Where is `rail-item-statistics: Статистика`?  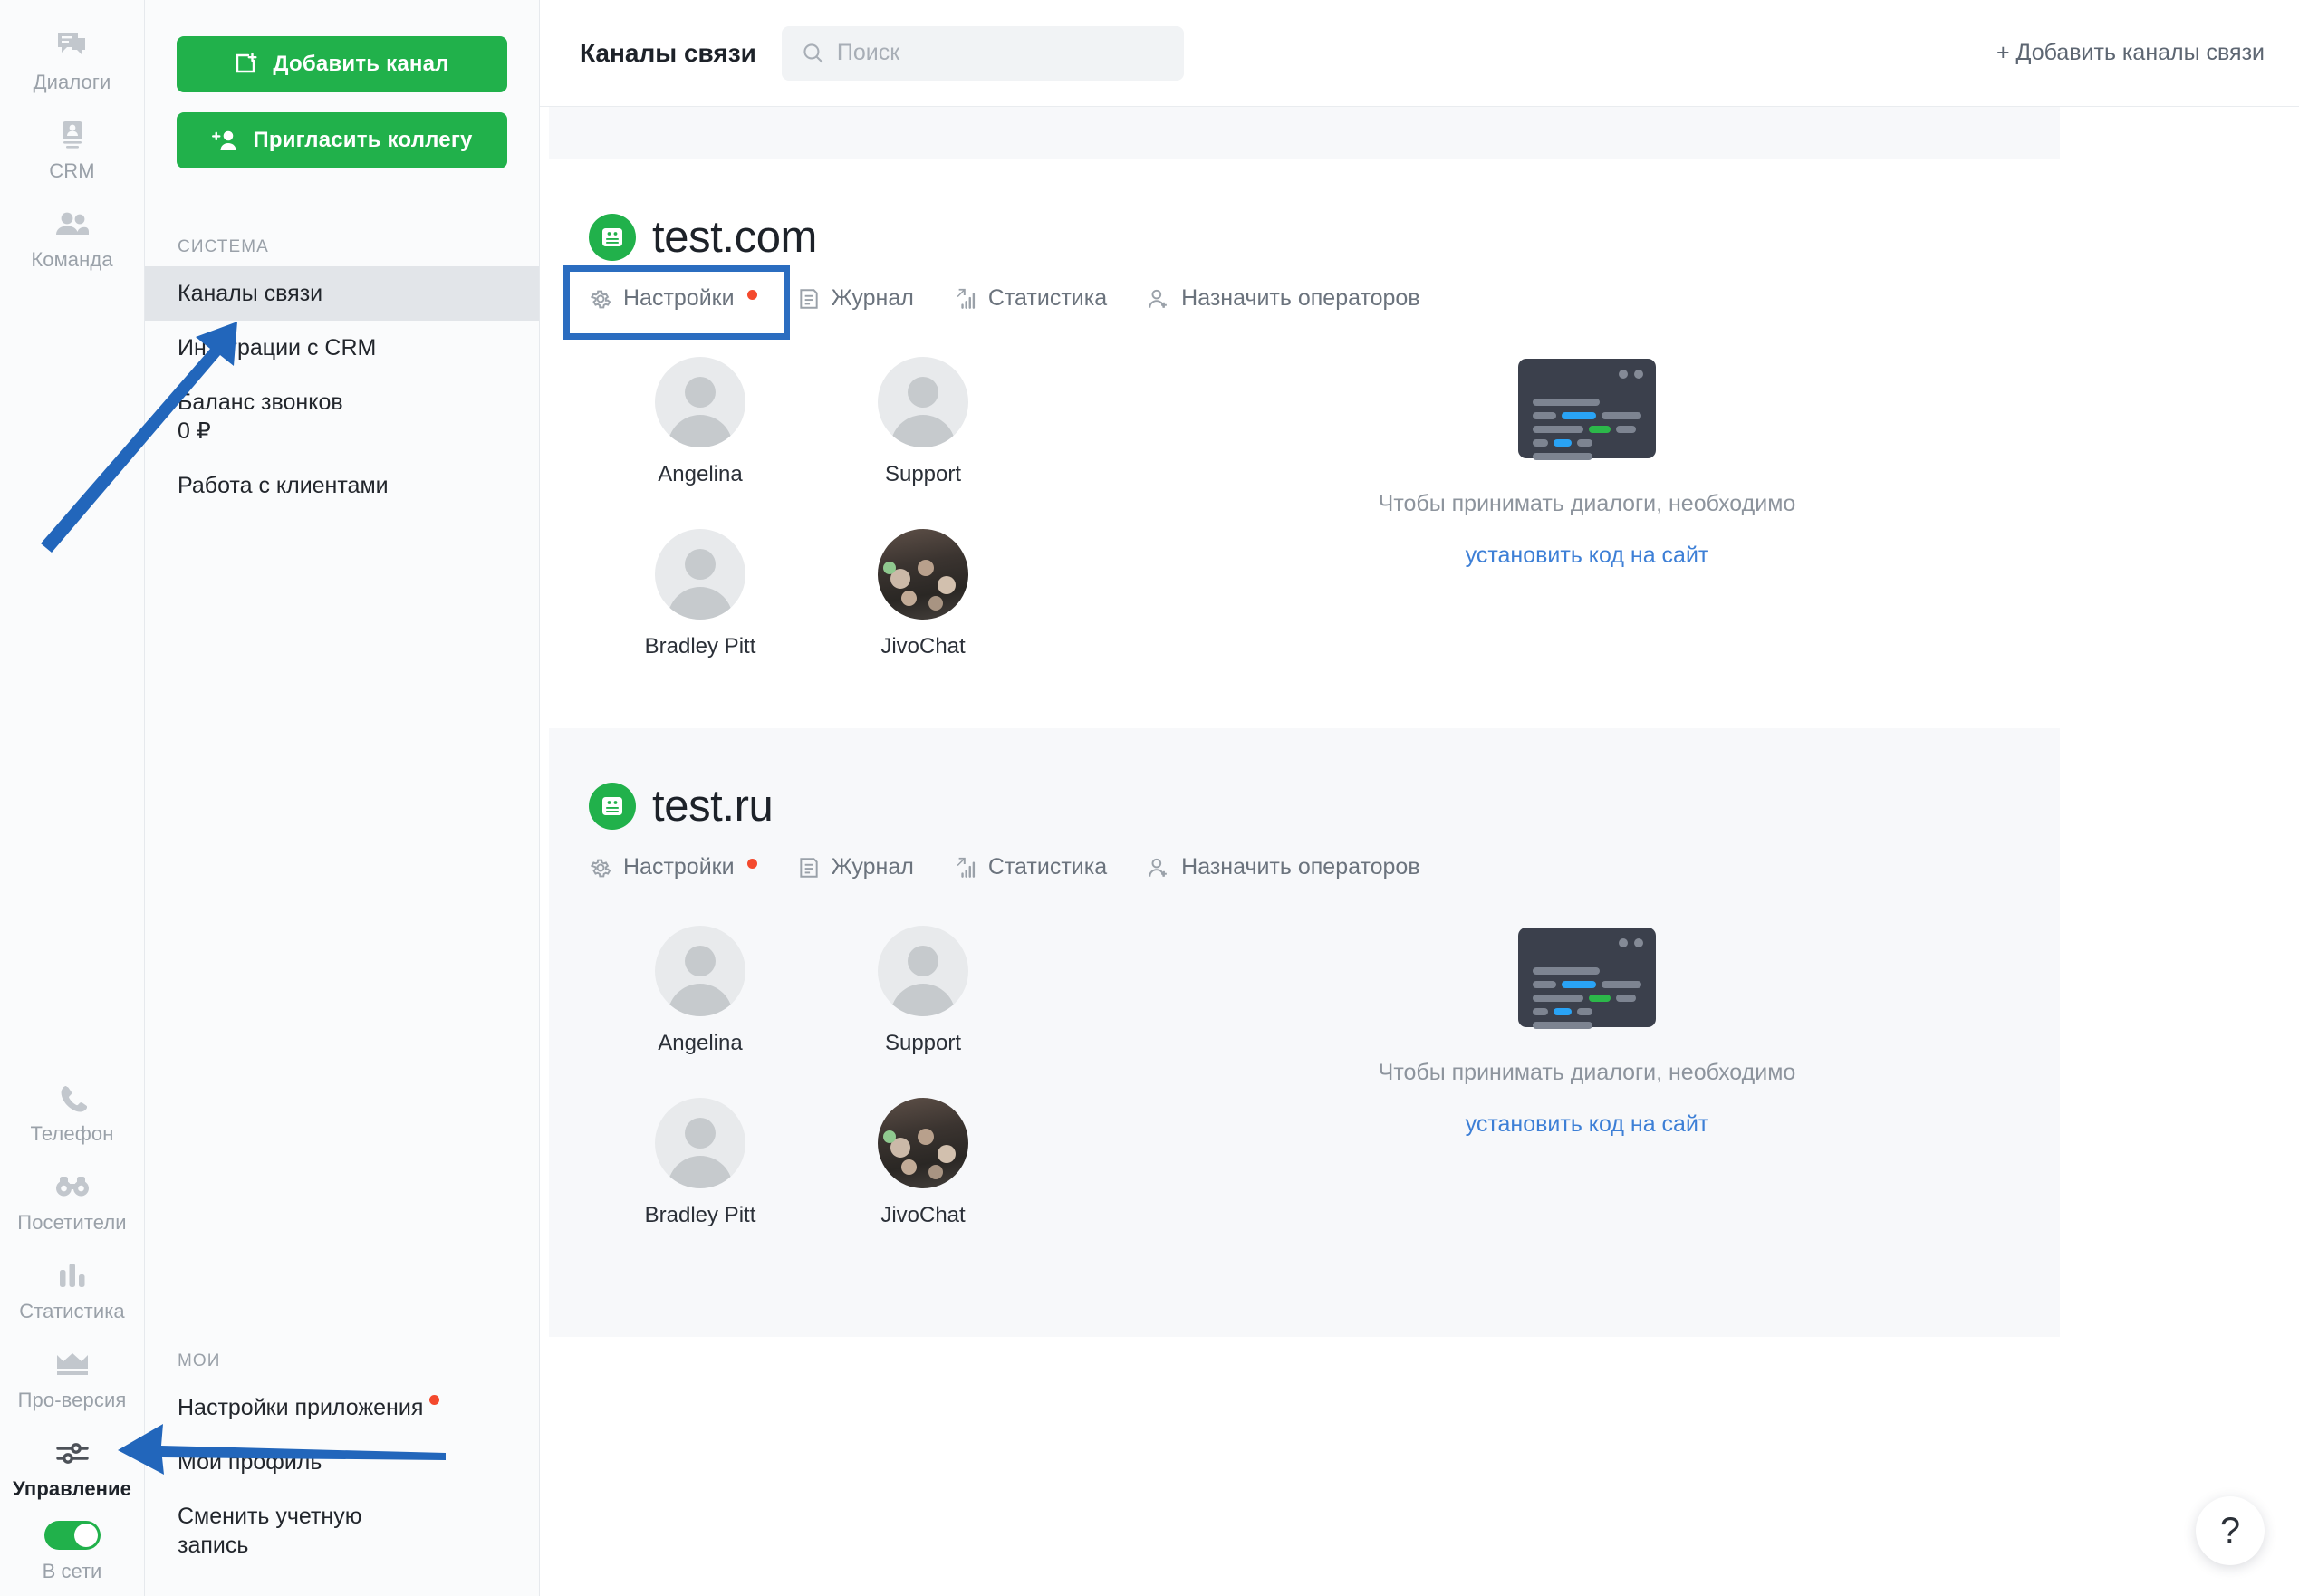 rail-item-statistics: Статистика is located at coordinates (72, 1289).